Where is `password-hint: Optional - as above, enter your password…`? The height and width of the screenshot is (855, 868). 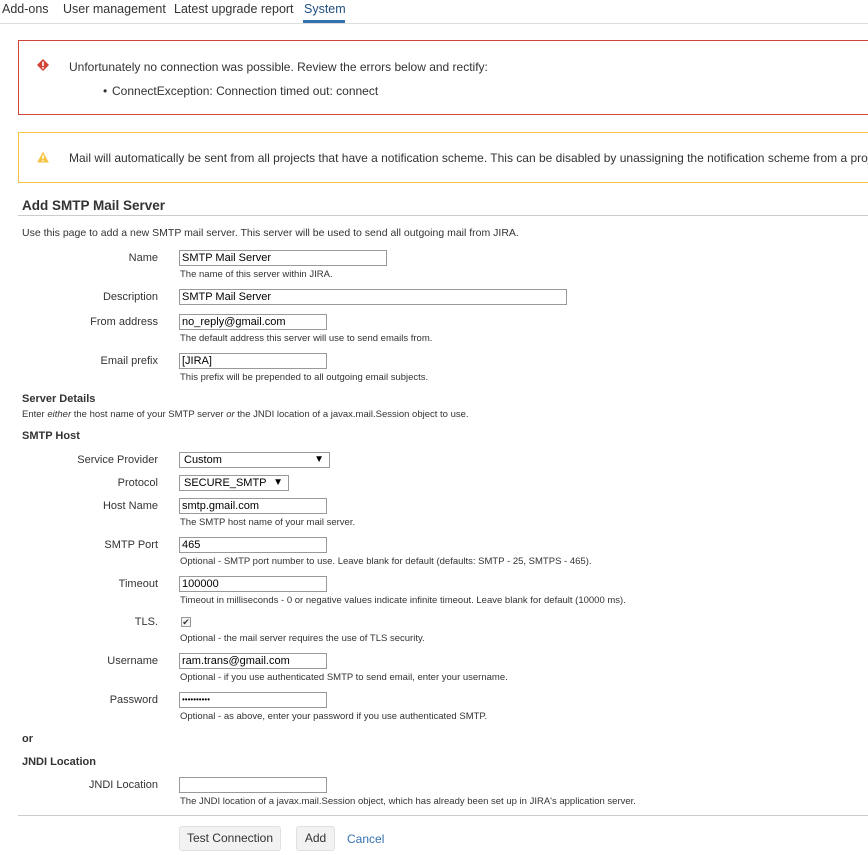
password-hint: Optional - as above, enter your password… is located at coordinates (334, 716).